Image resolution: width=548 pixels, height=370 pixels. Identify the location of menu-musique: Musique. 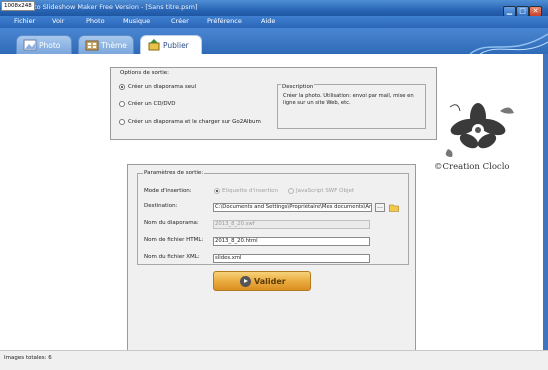
(136, 21).